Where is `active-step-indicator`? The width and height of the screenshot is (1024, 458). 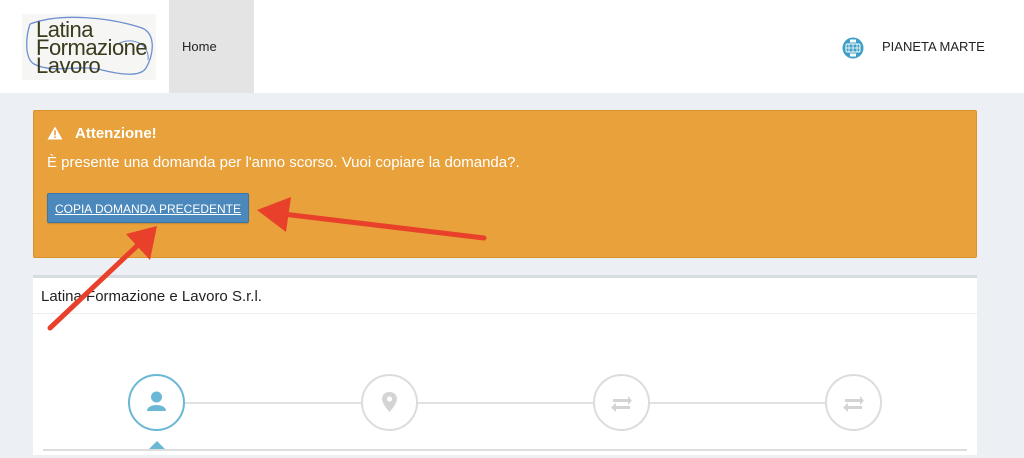 active-step-indicator is located at coordinates (157, 445).